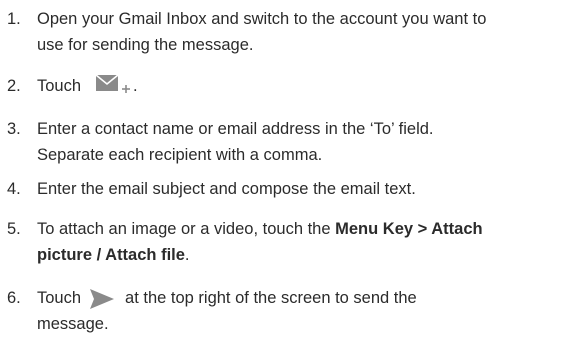 This screenshot has height=339, width=583. Describe the element at coordinates (114, 87) in the screenshot. I see `compose-mail-icon` at that location.